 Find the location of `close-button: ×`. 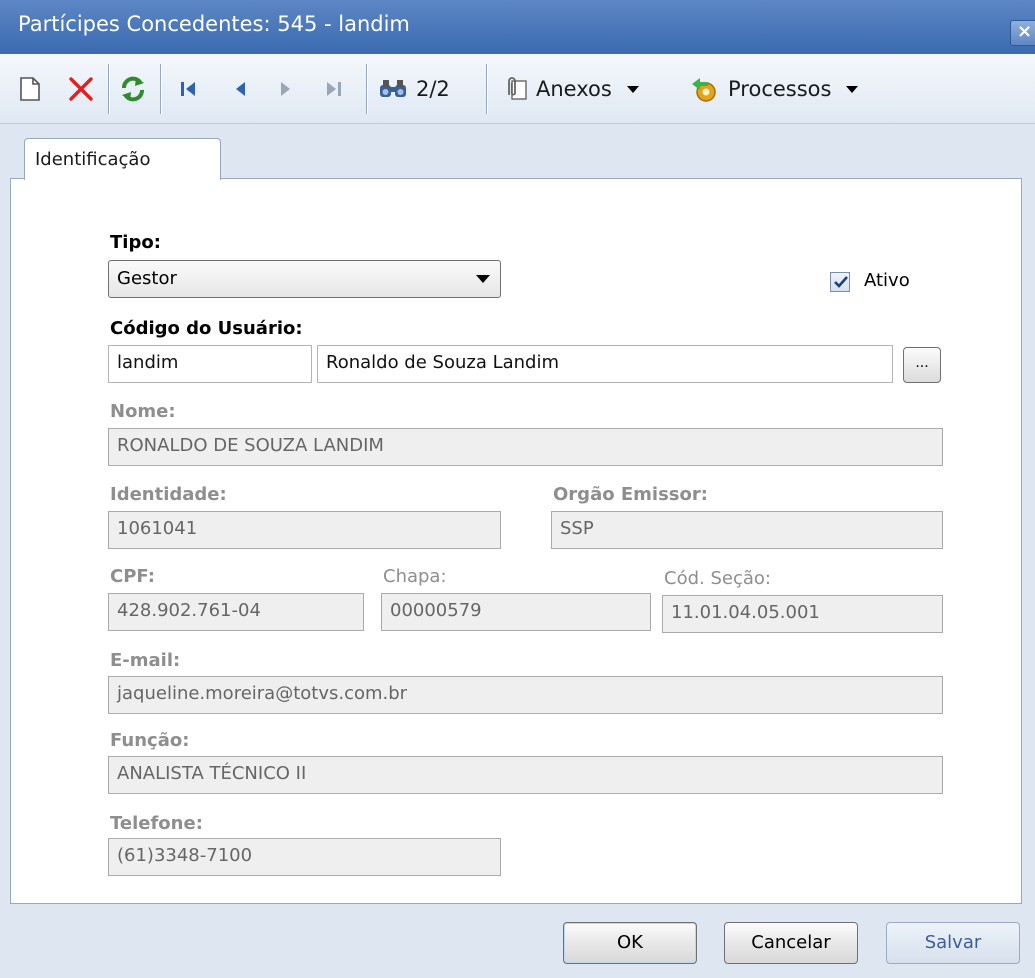

close-button: × is located at coordinates (1022, 33).